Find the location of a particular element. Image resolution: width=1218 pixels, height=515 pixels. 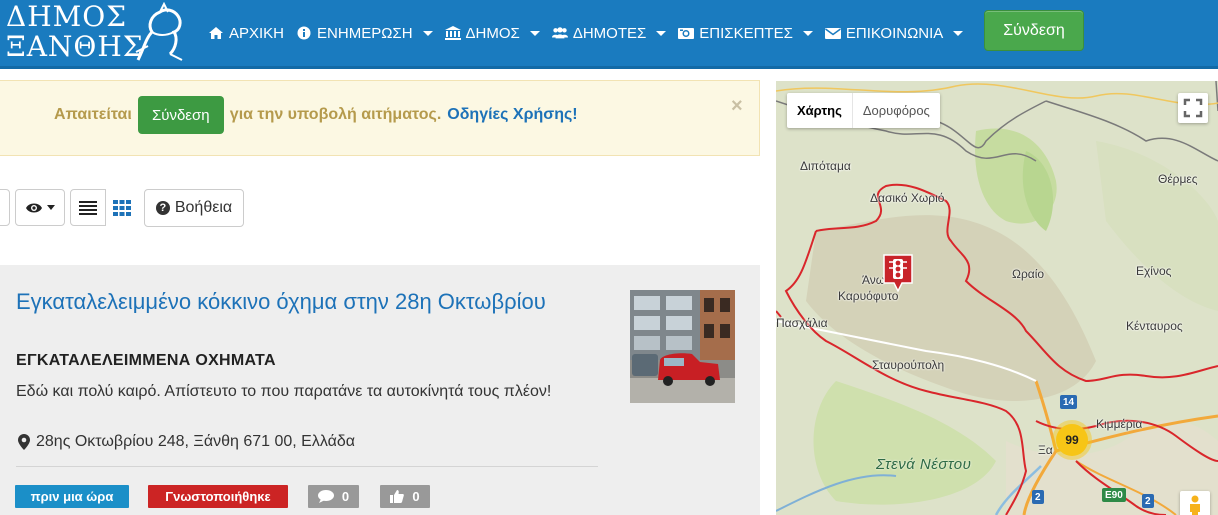

user-guide-link: Οδηγίες Χρήσης! is located at coordinates (512, 115).